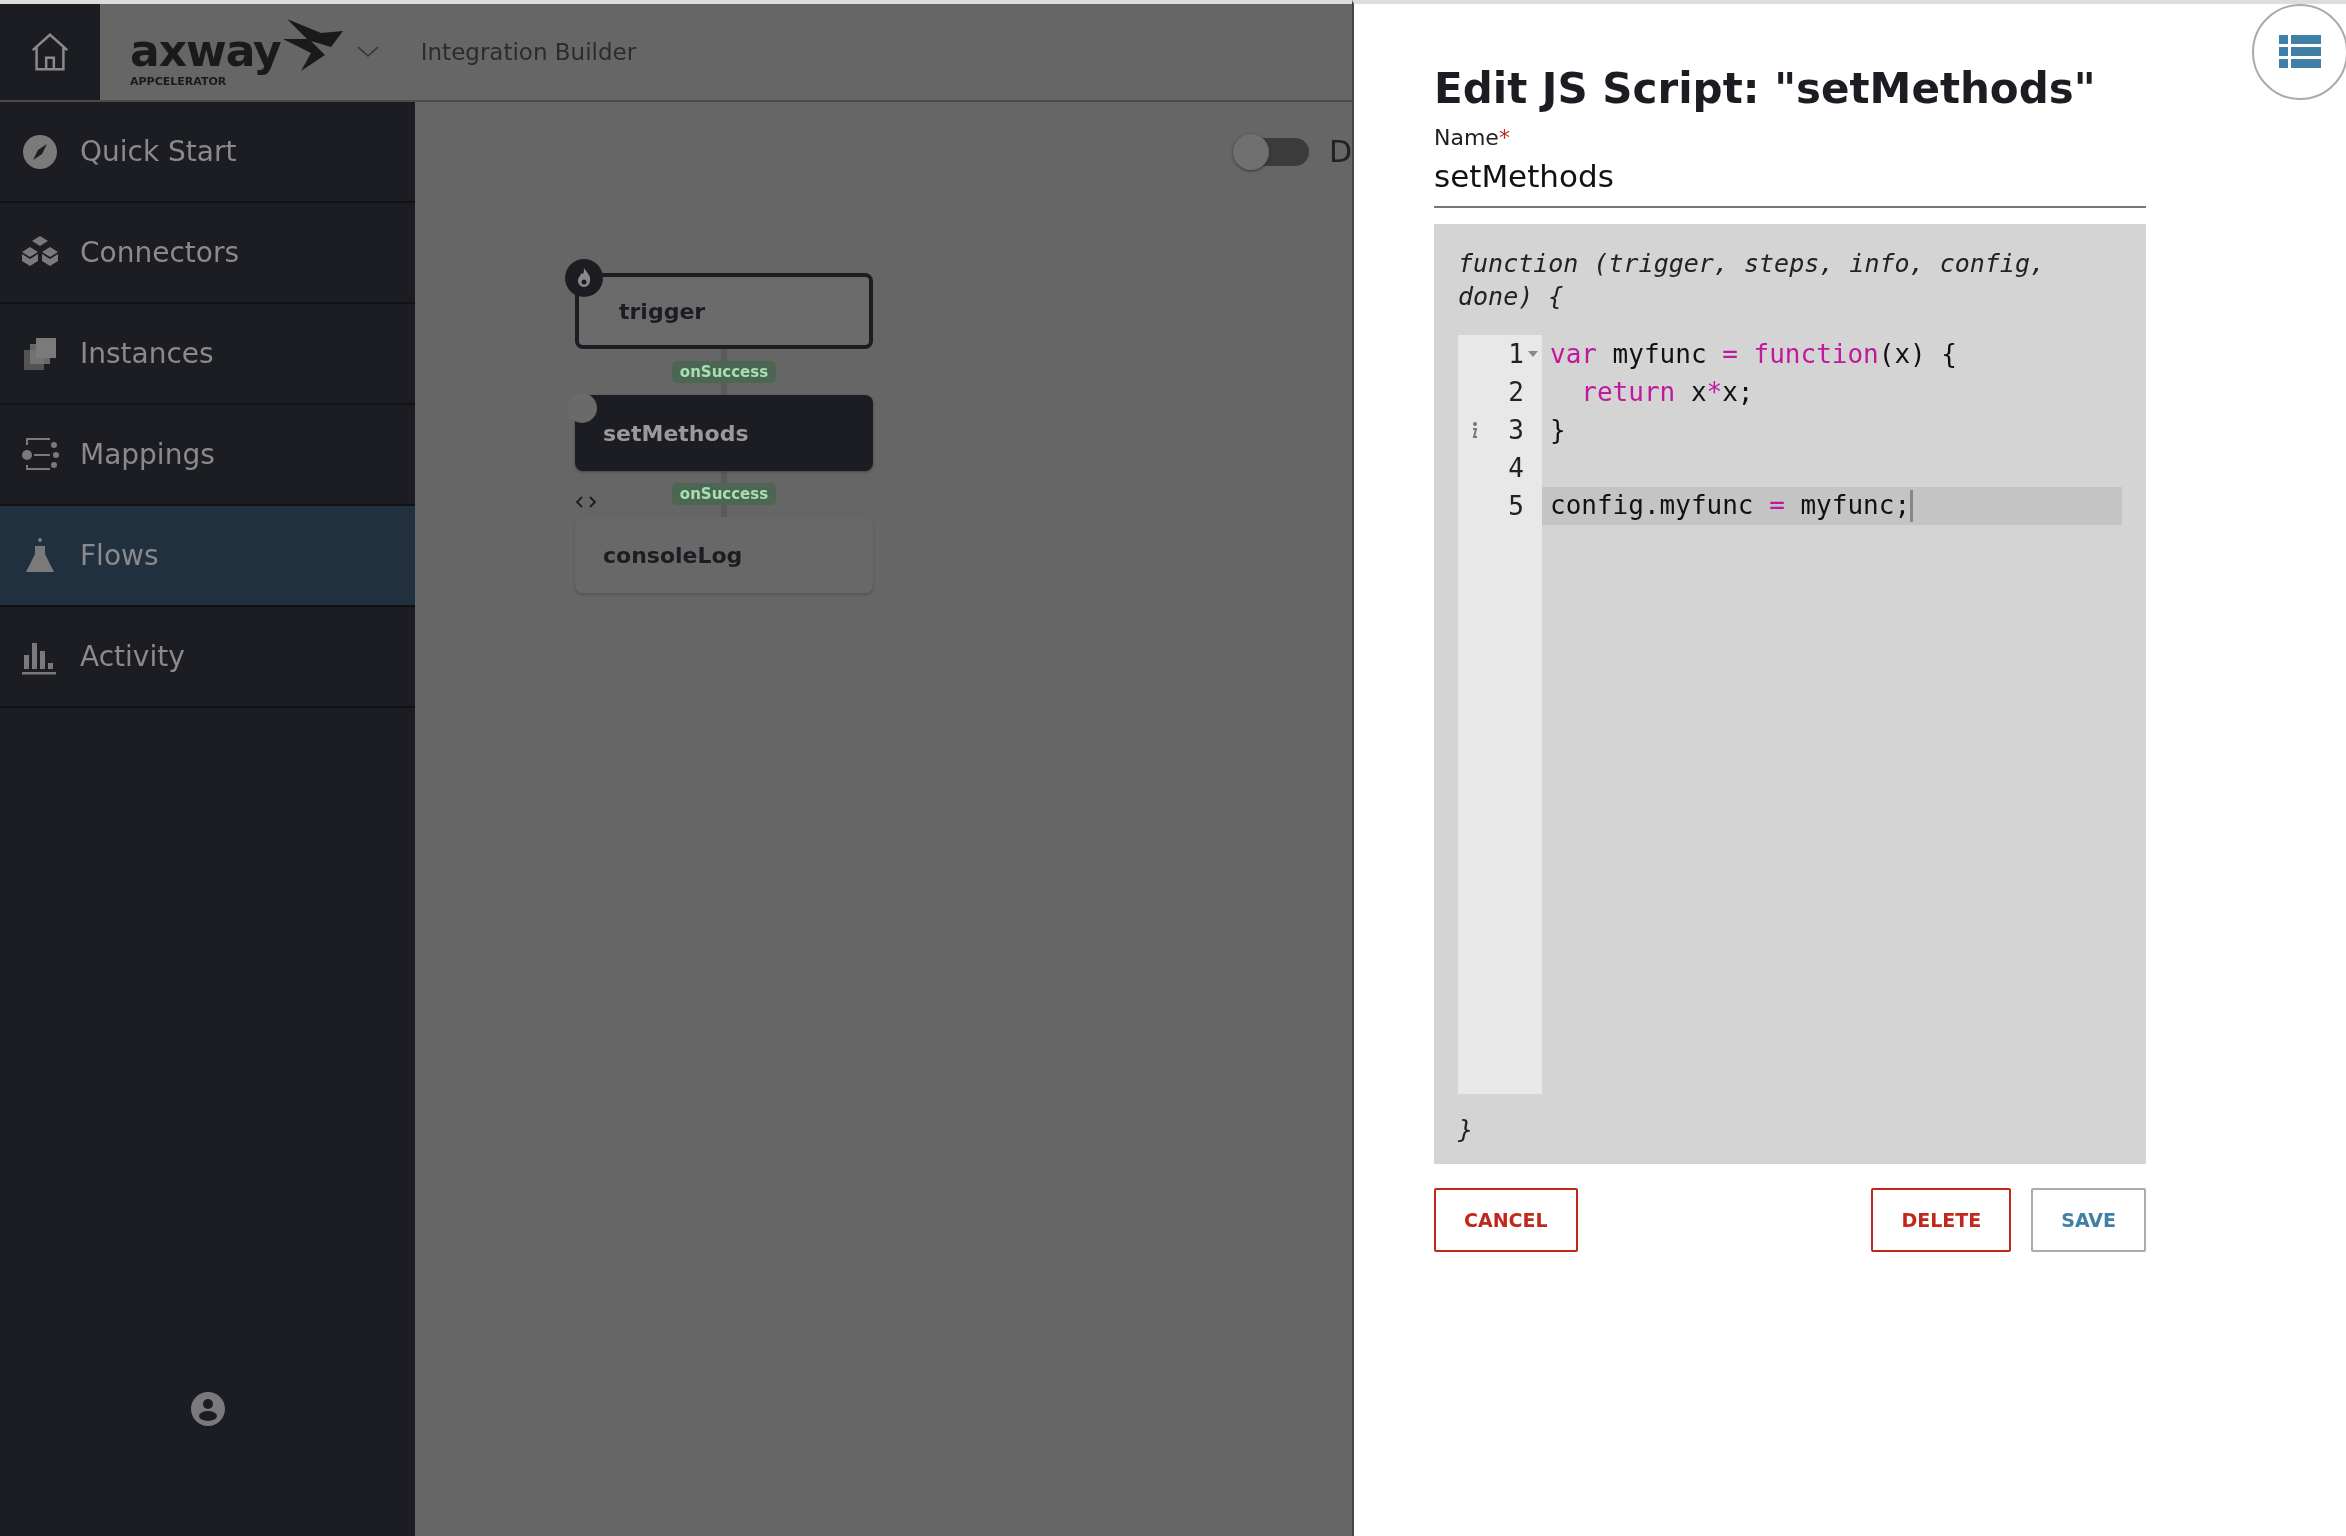 The height and width of the screenshot is (1536, 2346). What do you see at coordinates (1516, 354) in the screenshot?
I see `line-number: 1` at bounding box center [1516, 354].